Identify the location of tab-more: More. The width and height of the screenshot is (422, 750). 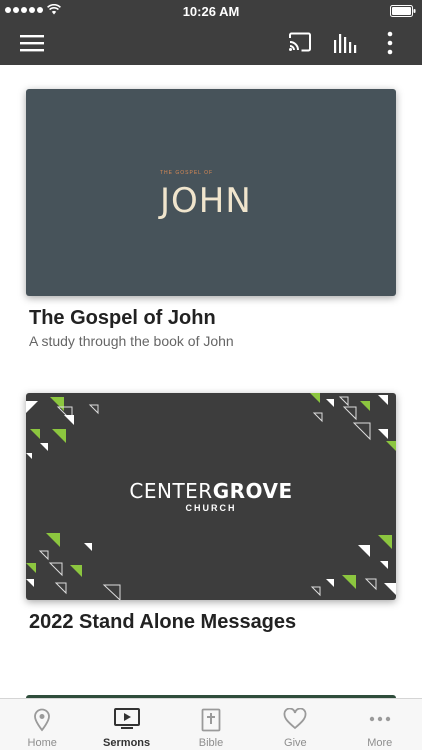
(380, 724).